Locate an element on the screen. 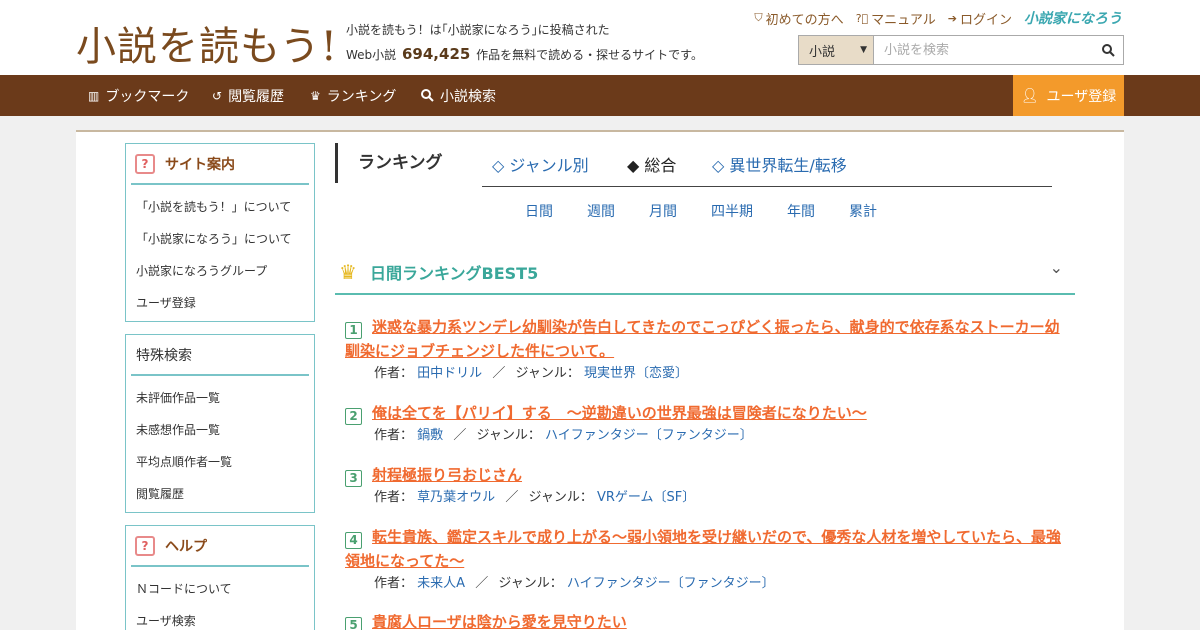  nav-history-label: 閲覧履歴 is located at coordinates (256, 96).